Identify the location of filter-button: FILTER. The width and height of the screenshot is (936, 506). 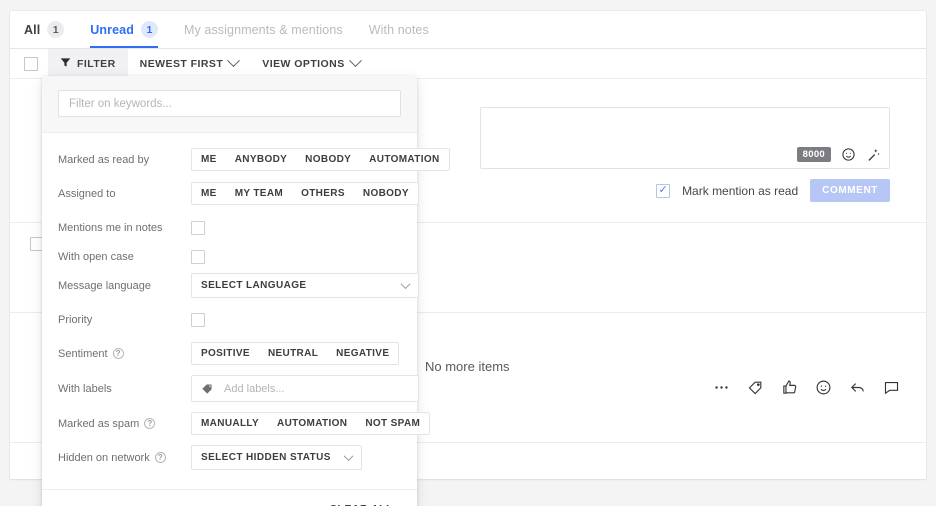
(88, 63).